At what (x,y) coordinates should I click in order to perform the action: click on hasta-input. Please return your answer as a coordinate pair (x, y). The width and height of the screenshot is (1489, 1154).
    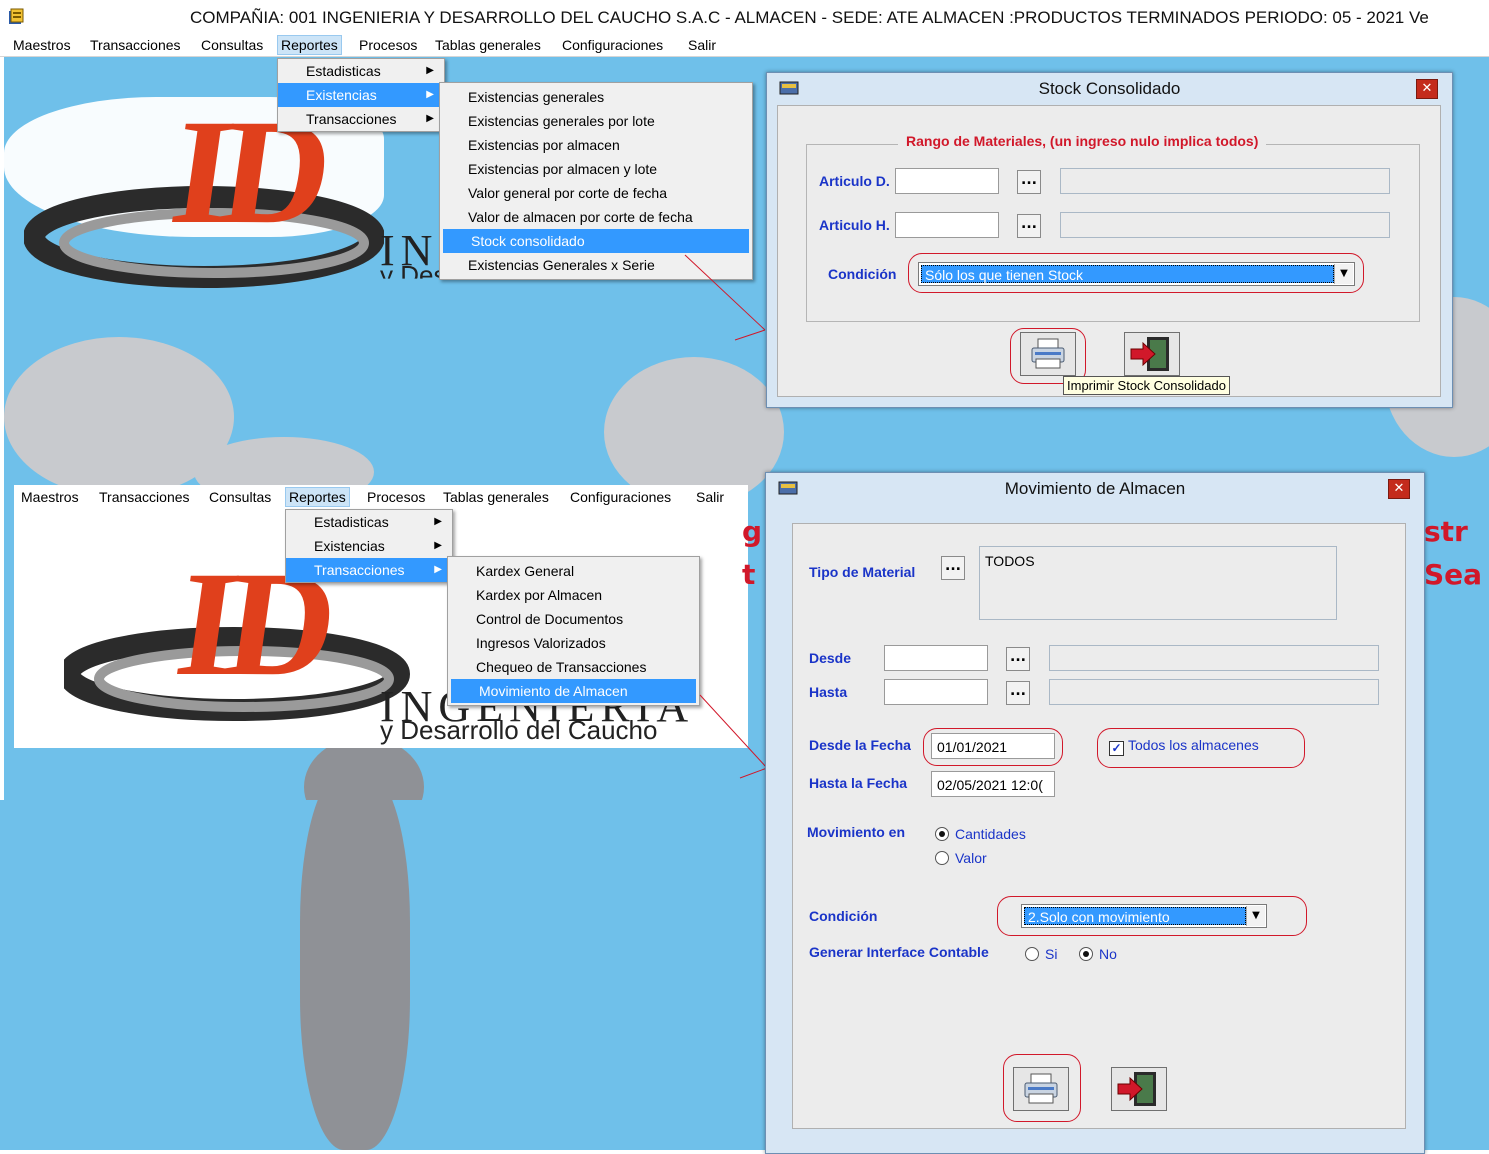
    Looking at the image, I should click on (936, 692).